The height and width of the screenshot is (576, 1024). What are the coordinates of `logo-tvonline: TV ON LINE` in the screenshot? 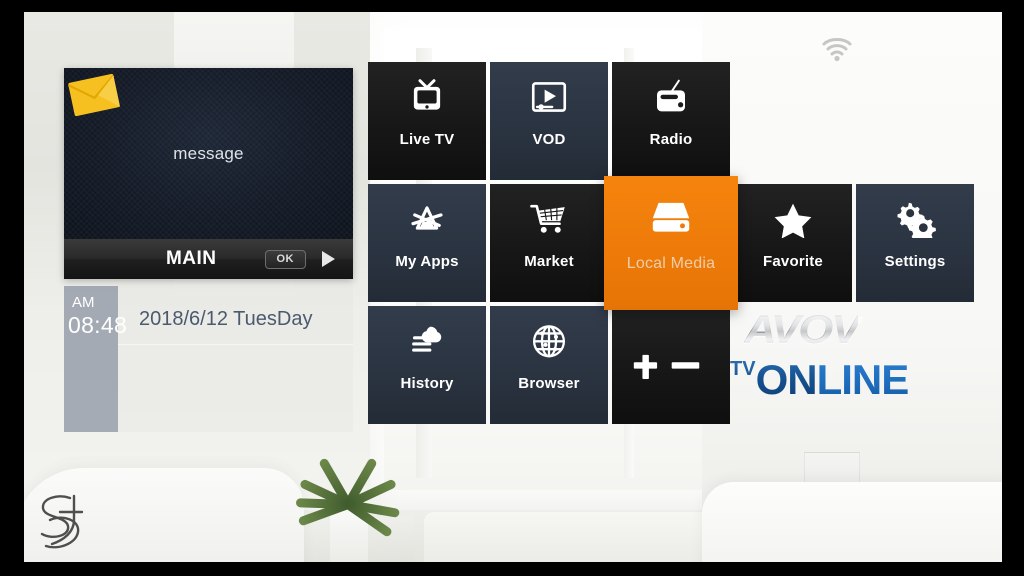 It's located at (820, 380).